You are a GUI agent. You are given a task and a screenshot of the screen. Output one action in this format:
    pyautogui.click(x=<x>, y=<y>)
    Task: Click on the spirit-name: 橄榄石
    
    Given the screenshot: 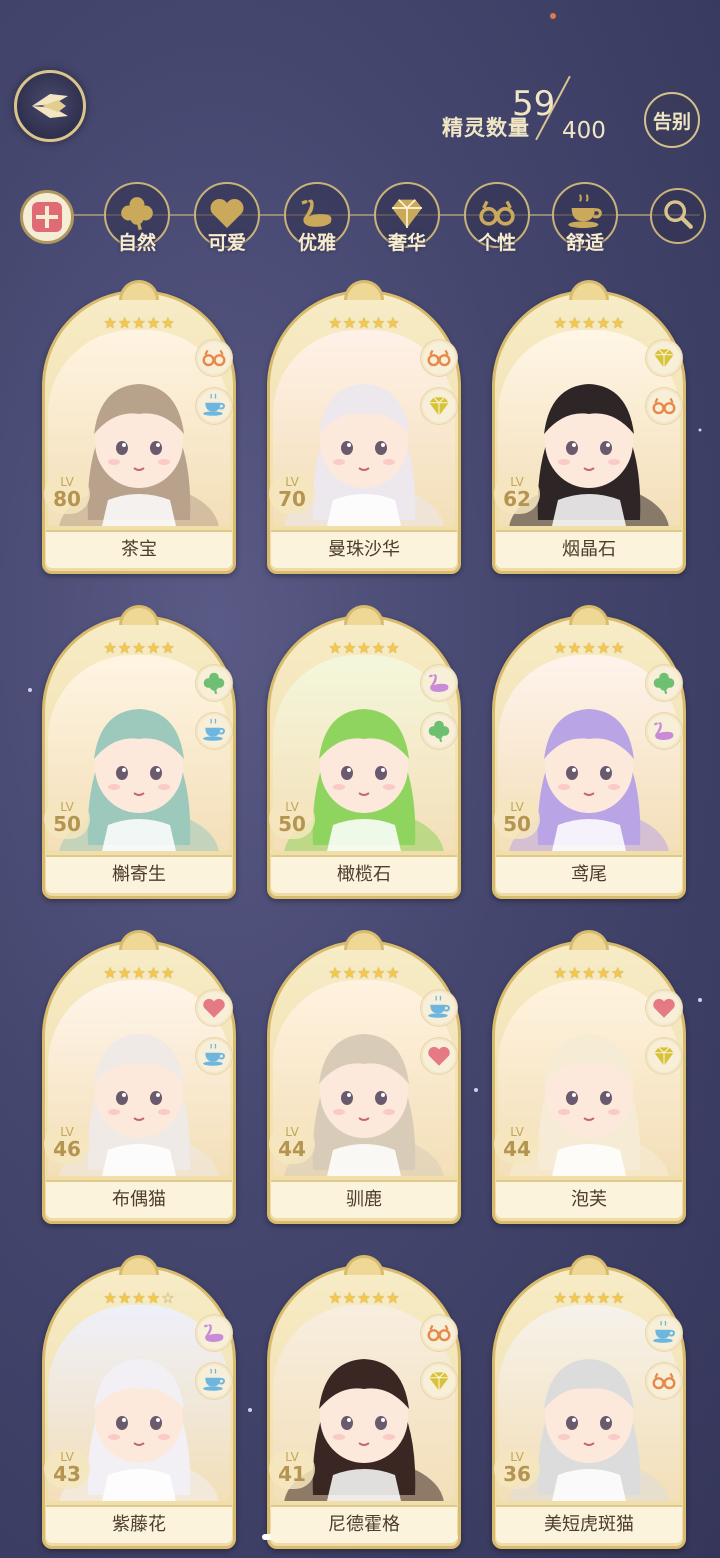 What is the action you would take?
    pyautogui.click(x=364, y=874)
    